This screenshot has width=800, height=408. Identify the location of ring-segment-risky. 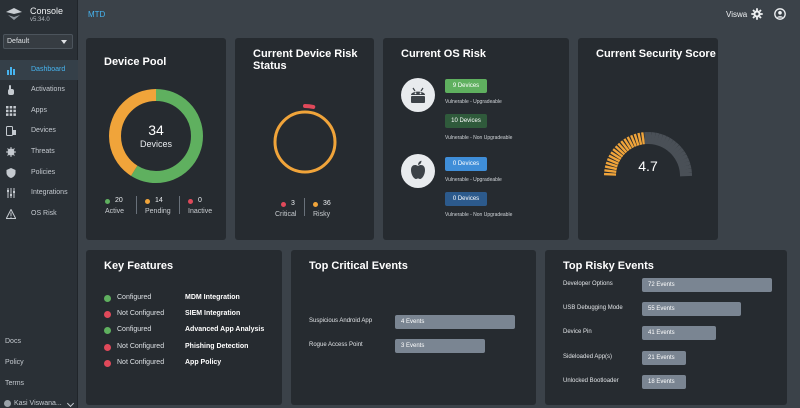
(305, 142).